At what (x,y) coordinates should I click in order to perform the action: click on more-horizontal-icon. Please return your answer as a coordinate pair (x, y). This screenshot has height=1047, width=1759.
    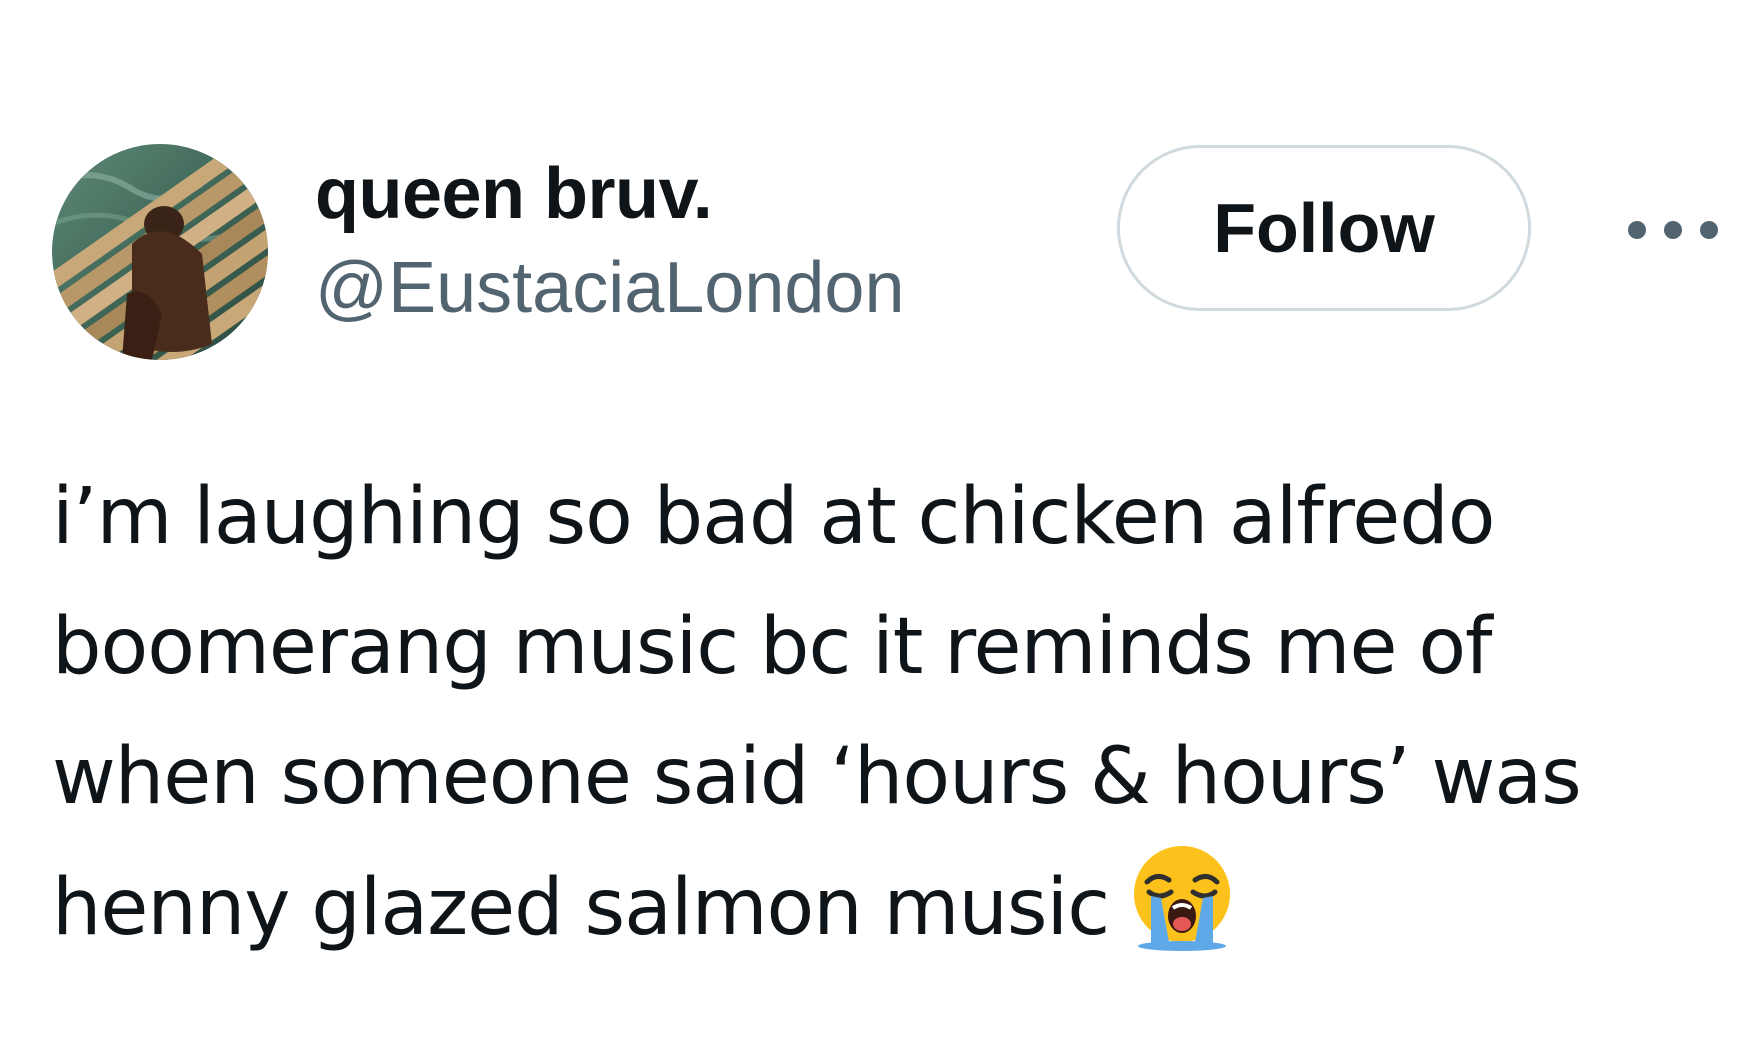
    Looking at the image, I should click on (1673, 230).